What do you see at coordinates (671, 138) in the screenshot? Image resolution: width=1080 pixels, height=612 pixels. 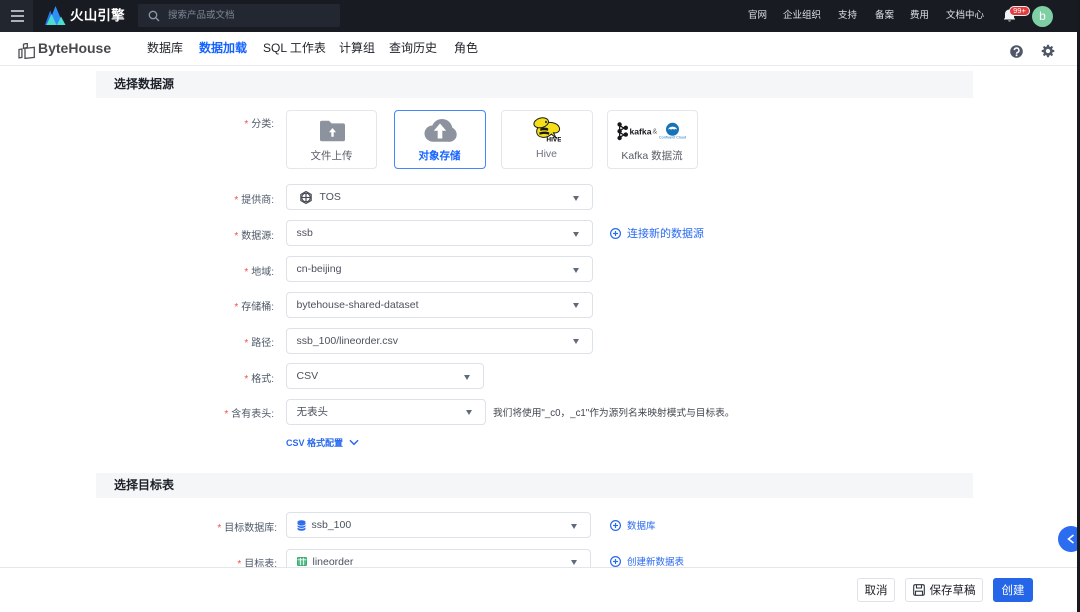 I see `svg-text: Confluent Cloud` at bounding box center [671, 138].